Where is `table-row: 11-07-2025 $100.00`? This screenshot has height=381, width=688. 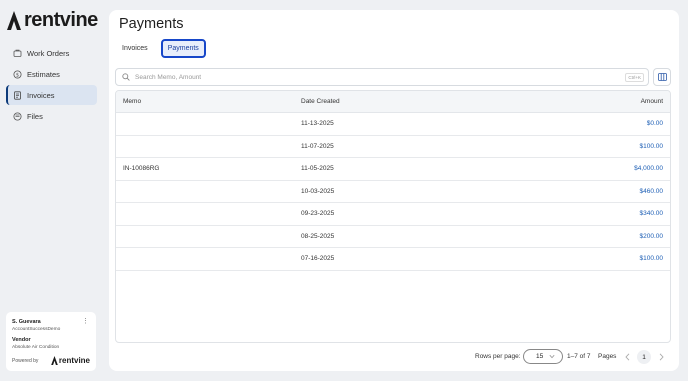
table-row: 11-07-2025 $100.00 is located at coordinates (393, 147).